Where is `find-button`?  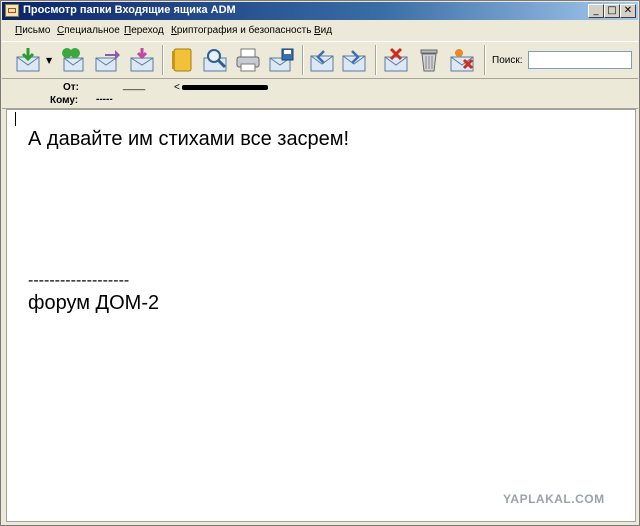 find-button is located at coordinates (215, 60).